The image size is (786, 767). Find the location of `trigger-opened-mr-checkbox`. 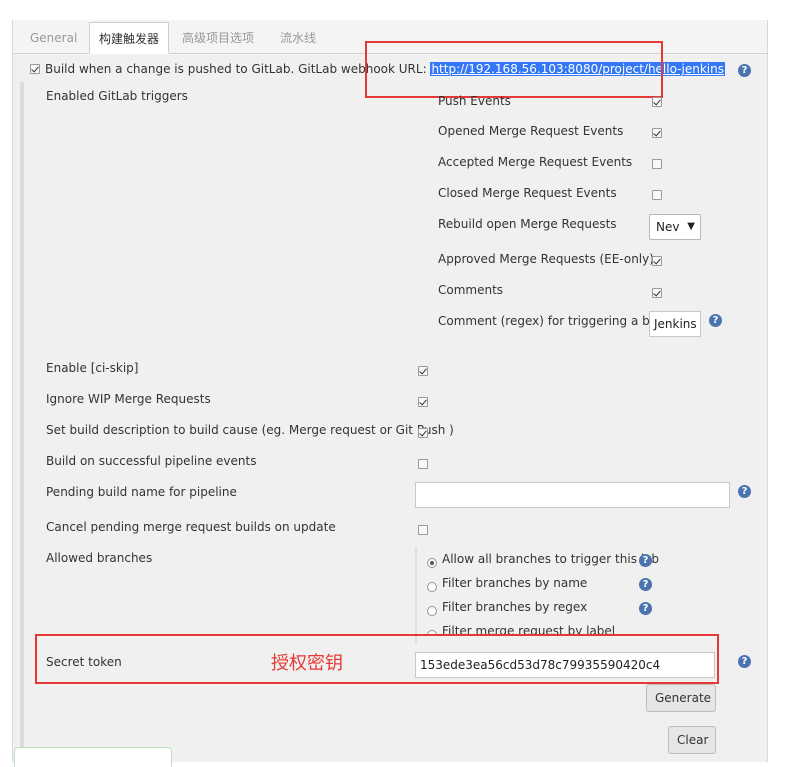

trigger-opened-mr-checkbox is located at coordinates (657, 133).